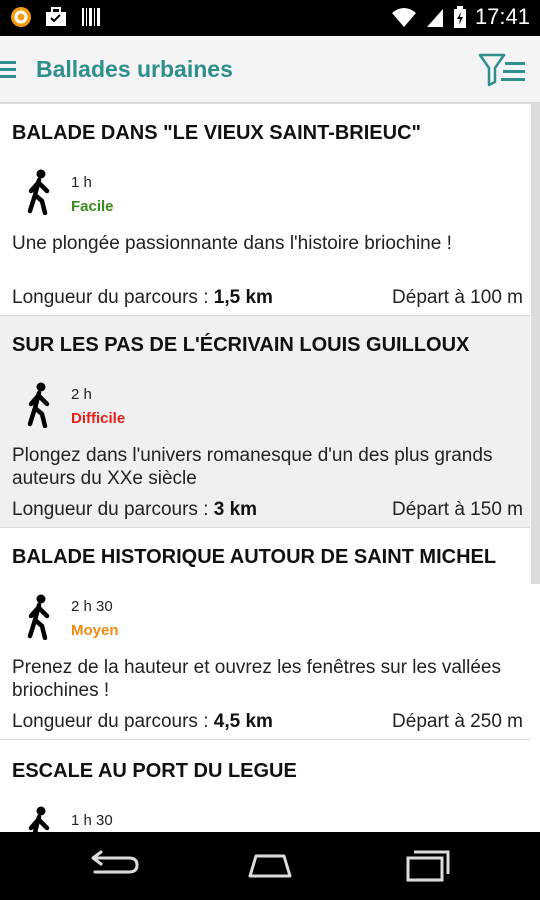  Describe the element at coordinates (241, 345) in the screenshot. I see `walk-title: SUR LES PAS DE L'ÉCRIVAIN LOUIS GUILLOUX` at that location.